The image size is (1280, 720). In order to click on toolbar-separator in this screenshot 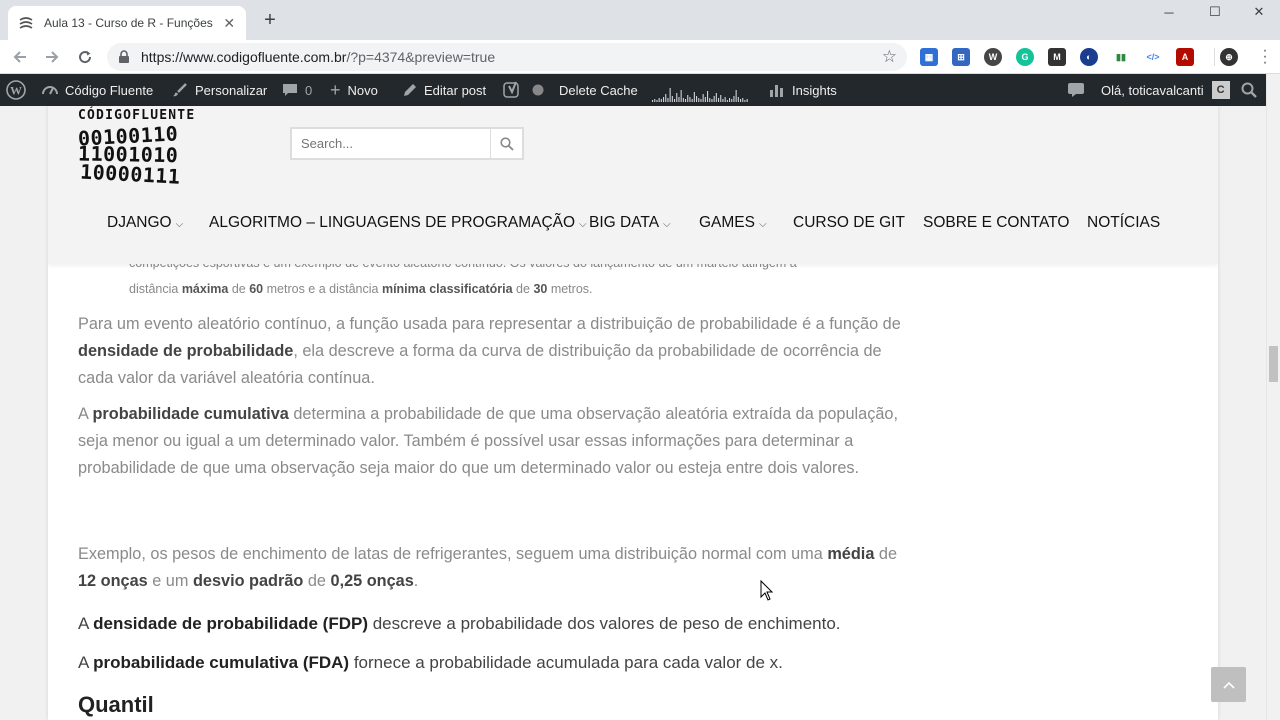, I will do `click(1214, 57)`.